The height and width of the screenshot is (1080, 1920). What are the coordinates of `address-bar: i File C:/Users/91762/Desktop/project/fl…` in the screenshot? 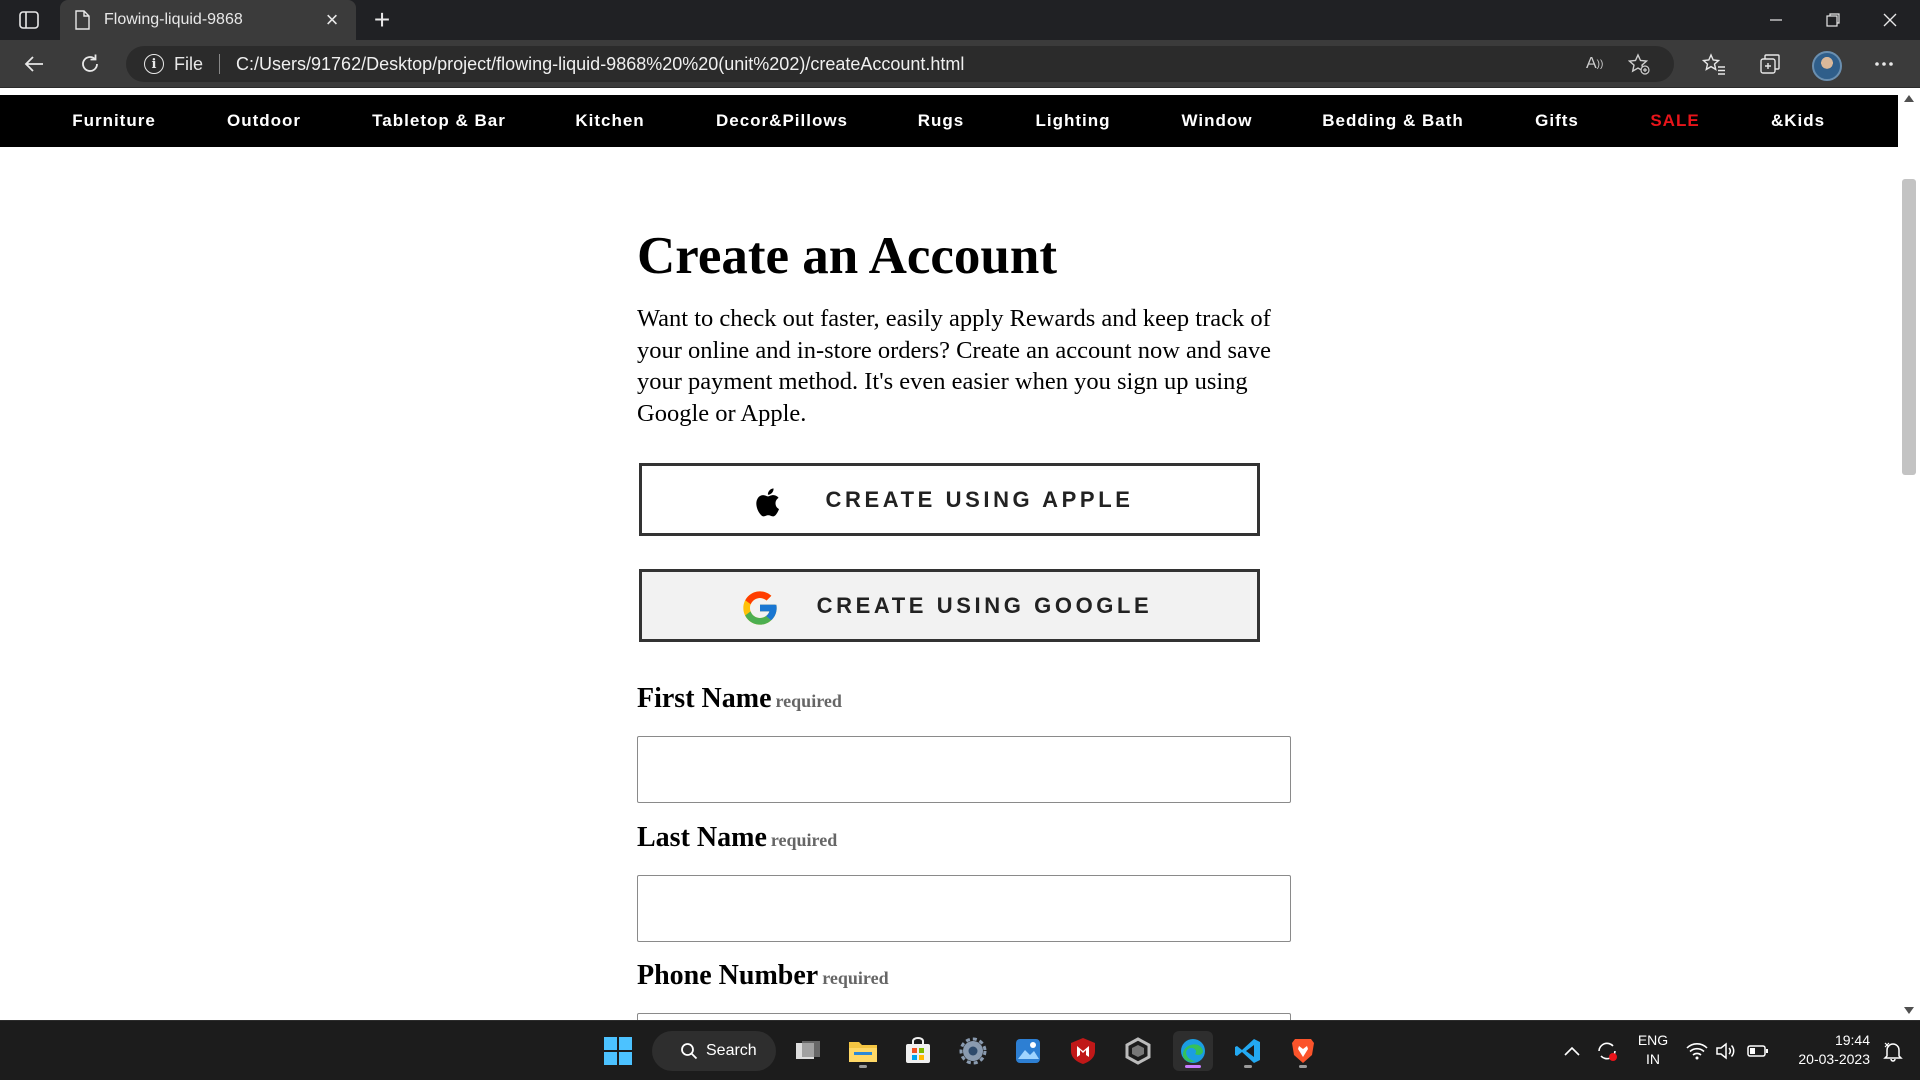 It's located at (900, 64).